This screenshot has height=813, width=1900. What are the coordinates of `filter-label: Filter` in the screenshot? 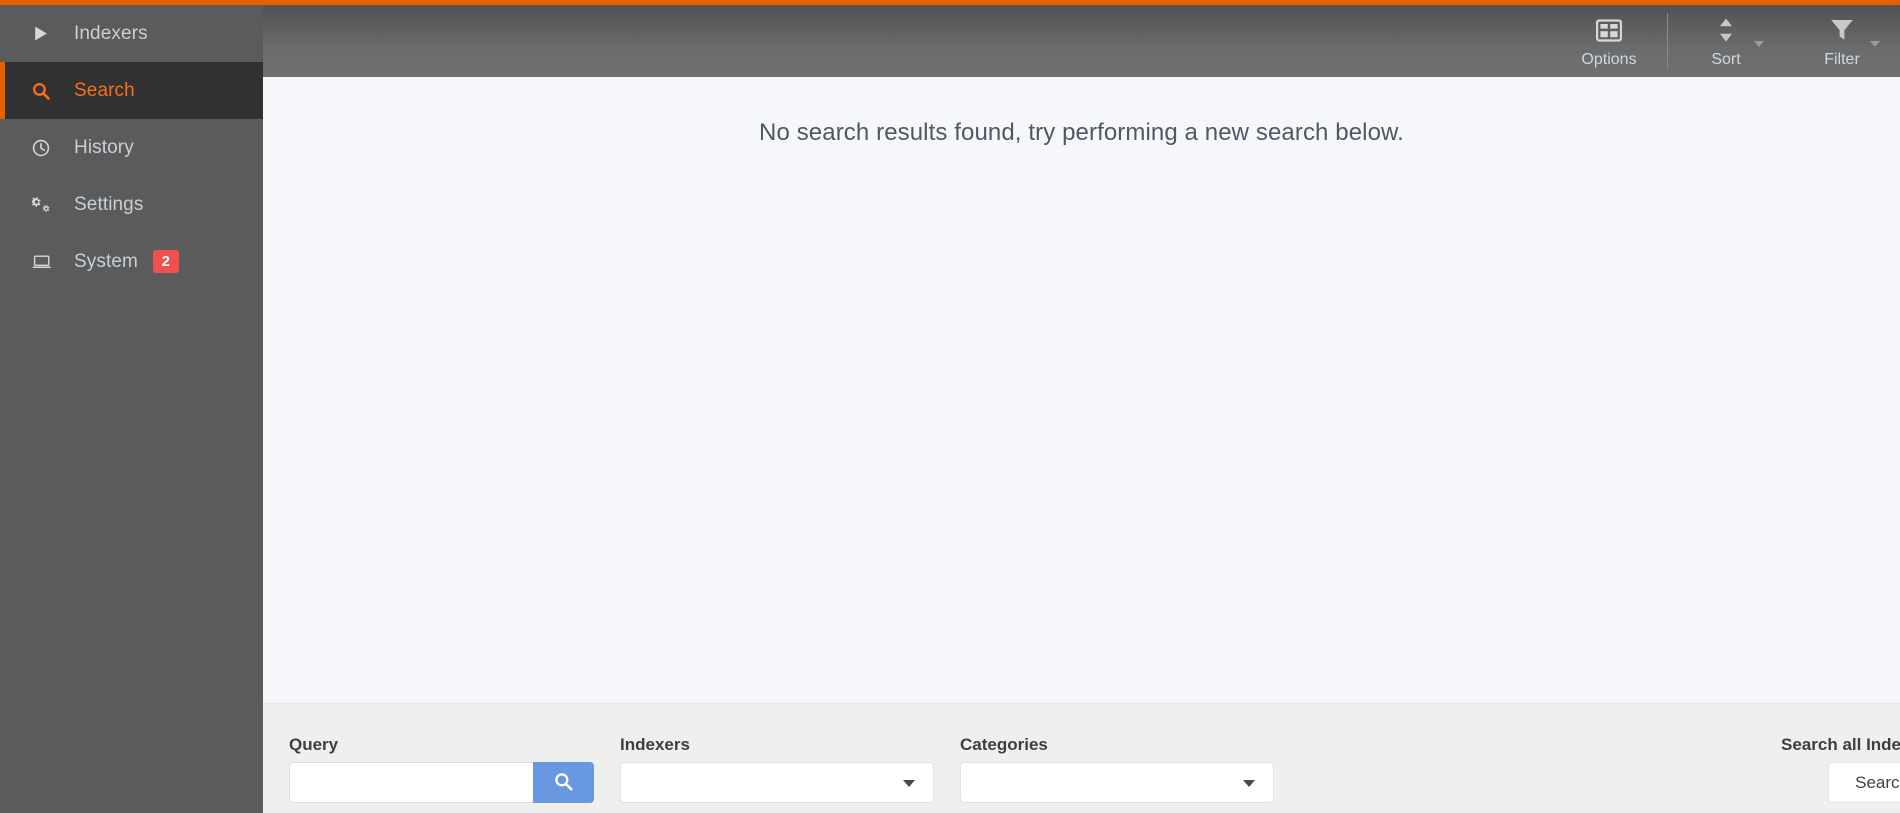 It's located at (1842, 59).